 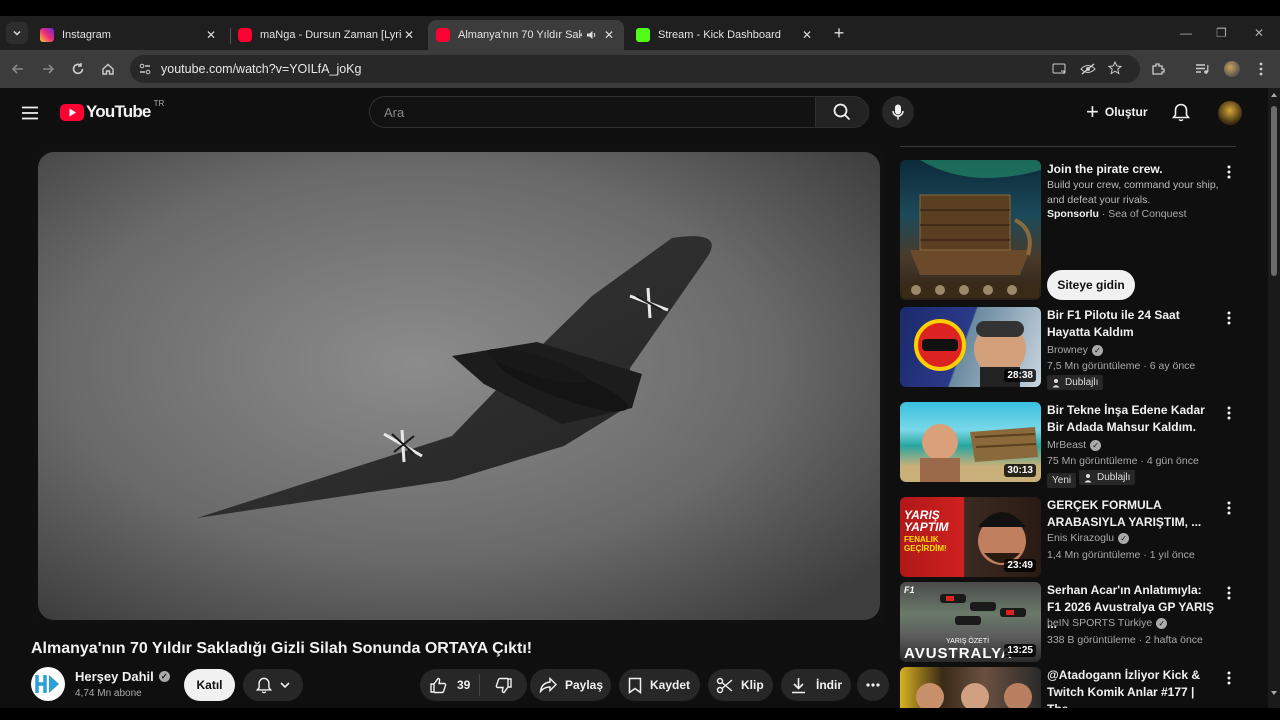 What do you see at coordinates (725, 35) in the screenshot?
I see `tab-kick-dashboard: Stream - Kick Dashboard ✕` at bounding box center [725, 35].